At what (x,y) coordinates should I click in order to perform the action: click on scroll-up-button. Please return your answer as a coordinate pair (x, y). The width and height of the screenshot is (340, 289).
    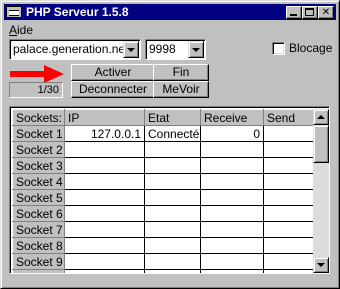
    Looking at the image, I should click on (321, 117).